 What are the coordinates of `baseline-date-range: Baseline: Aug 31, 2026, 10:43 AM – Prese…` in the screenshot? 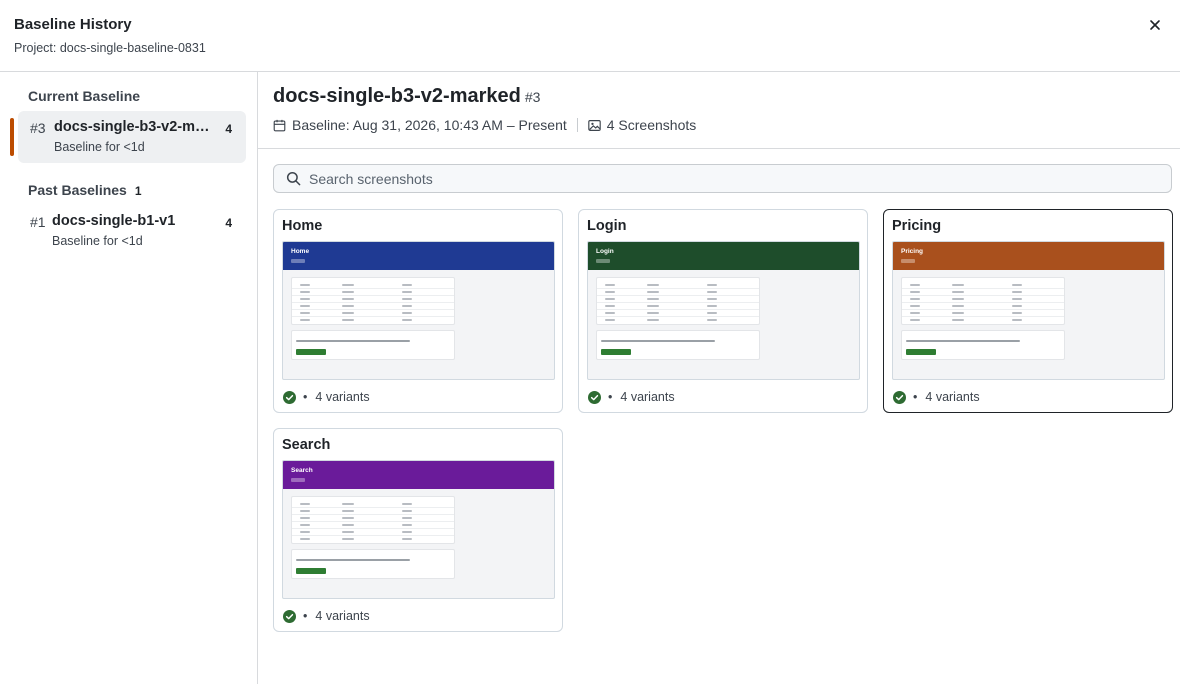 It's located at (429, 125).